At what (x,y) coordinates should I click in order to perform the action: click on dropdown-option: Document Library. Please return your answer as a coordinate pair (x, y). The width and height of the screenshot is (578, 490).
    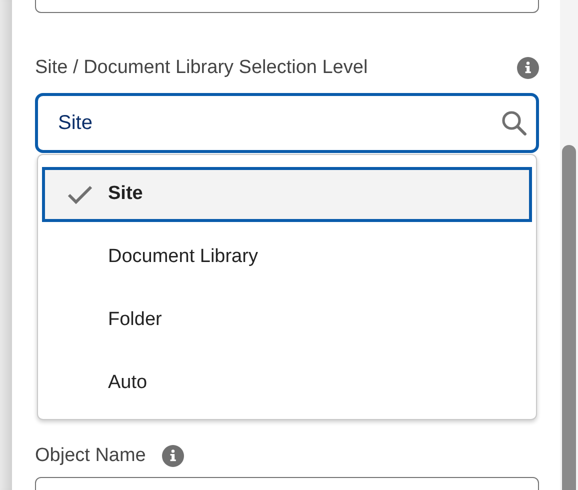
    Looking at the image, I should click on (287, 257).